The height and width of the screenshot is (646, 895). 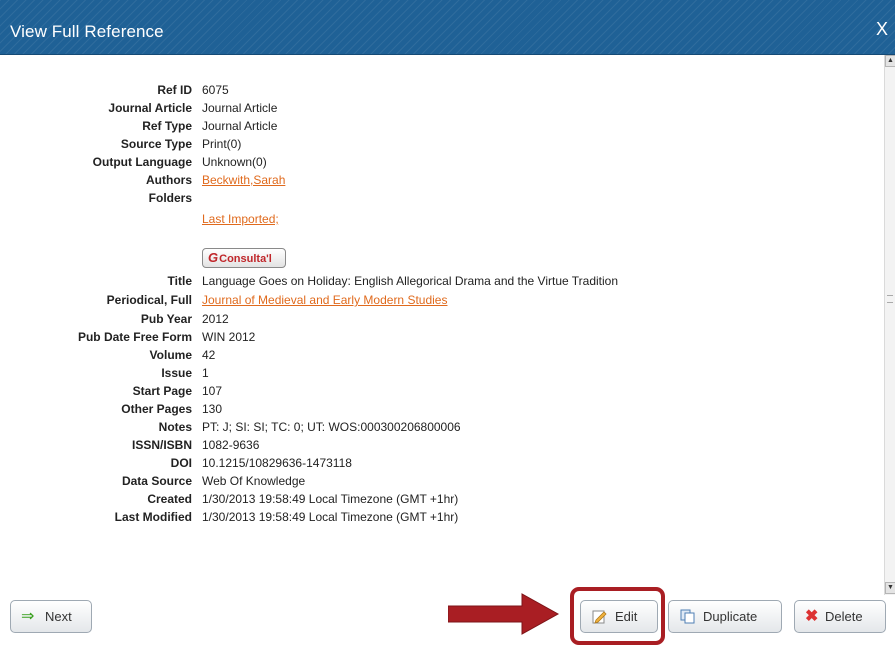 What do you see at coordinates (156, 481) in the screenshot?
I see `field-label: Data Source` at bounding box center [156, 481].